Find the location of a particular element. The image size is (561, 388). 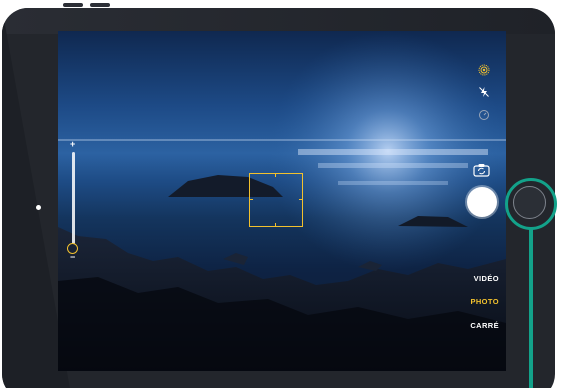

timer-icon is located at coordinates (484, 115).